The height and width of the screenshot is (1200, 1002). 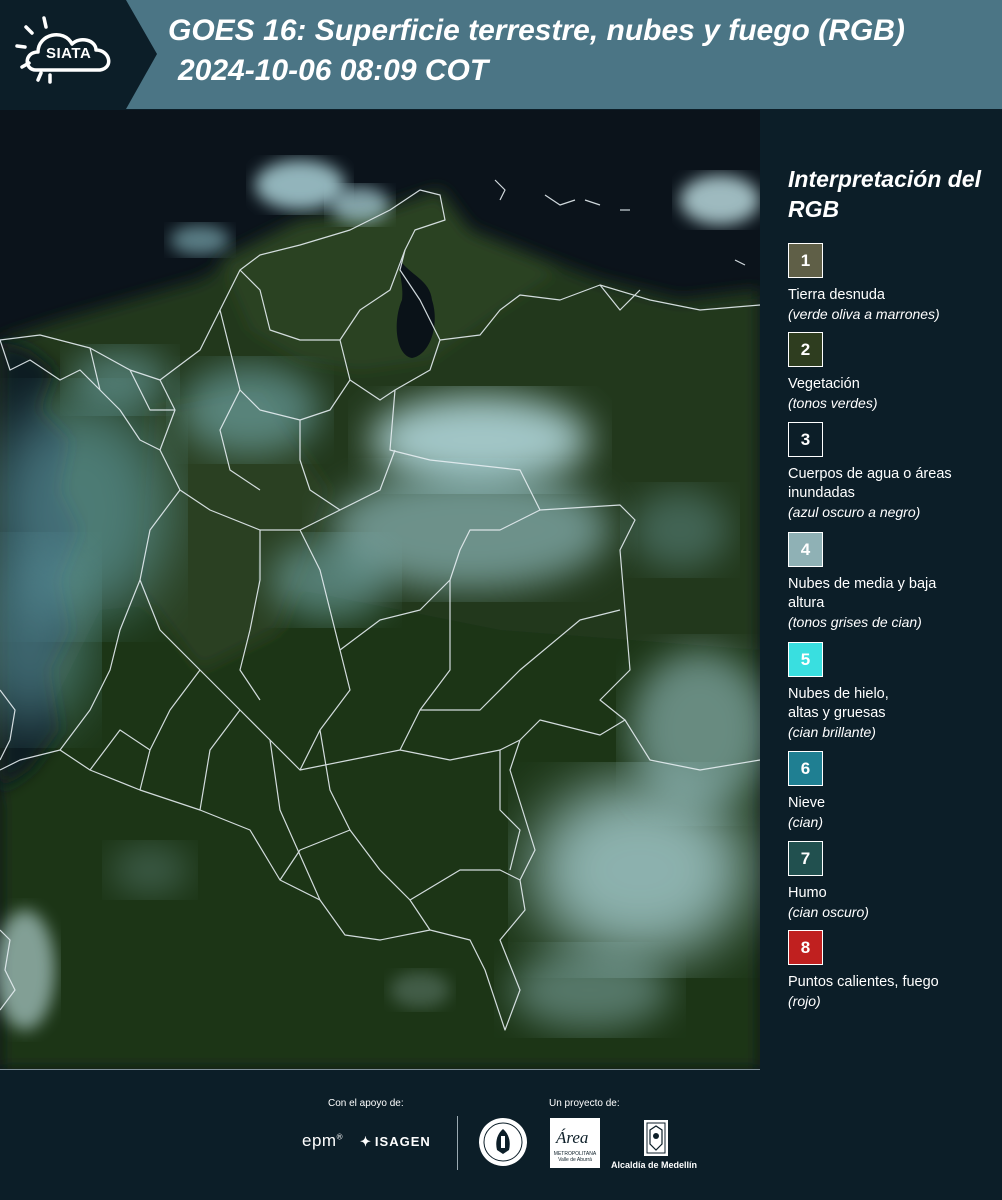 I want to click on legend-note: (rojo), so click(x=804, y=1001).